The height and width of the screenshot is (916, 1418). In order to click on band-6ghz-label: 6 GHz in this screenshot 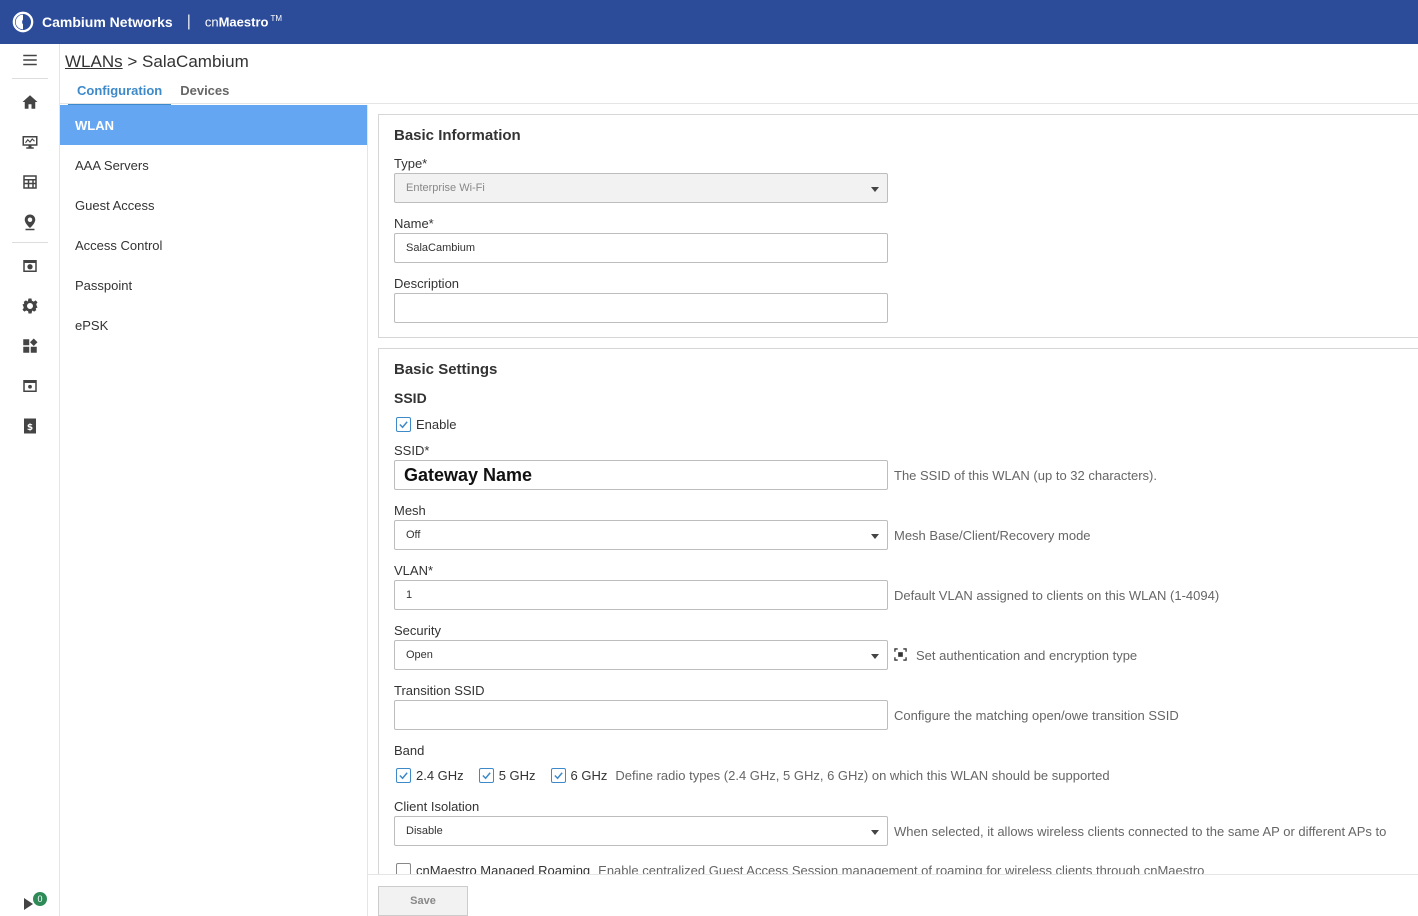, I will do `click(589, 775)`.